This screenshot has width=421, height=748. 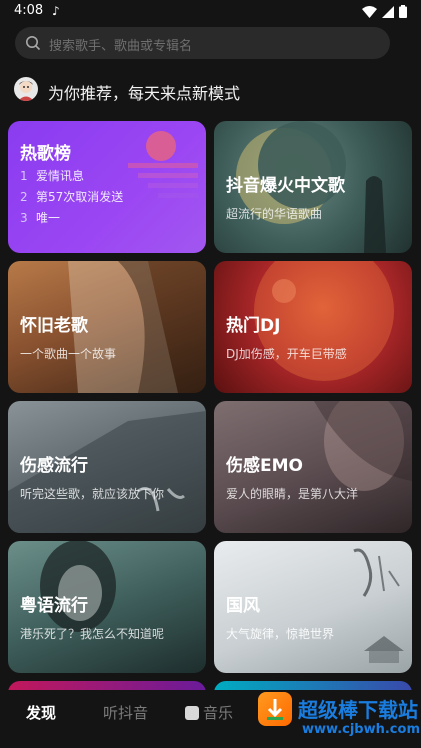 What do you see at coordinates (388, 11) in the screenshot?
I see `signal-icon` at bounding box center [388, 11].